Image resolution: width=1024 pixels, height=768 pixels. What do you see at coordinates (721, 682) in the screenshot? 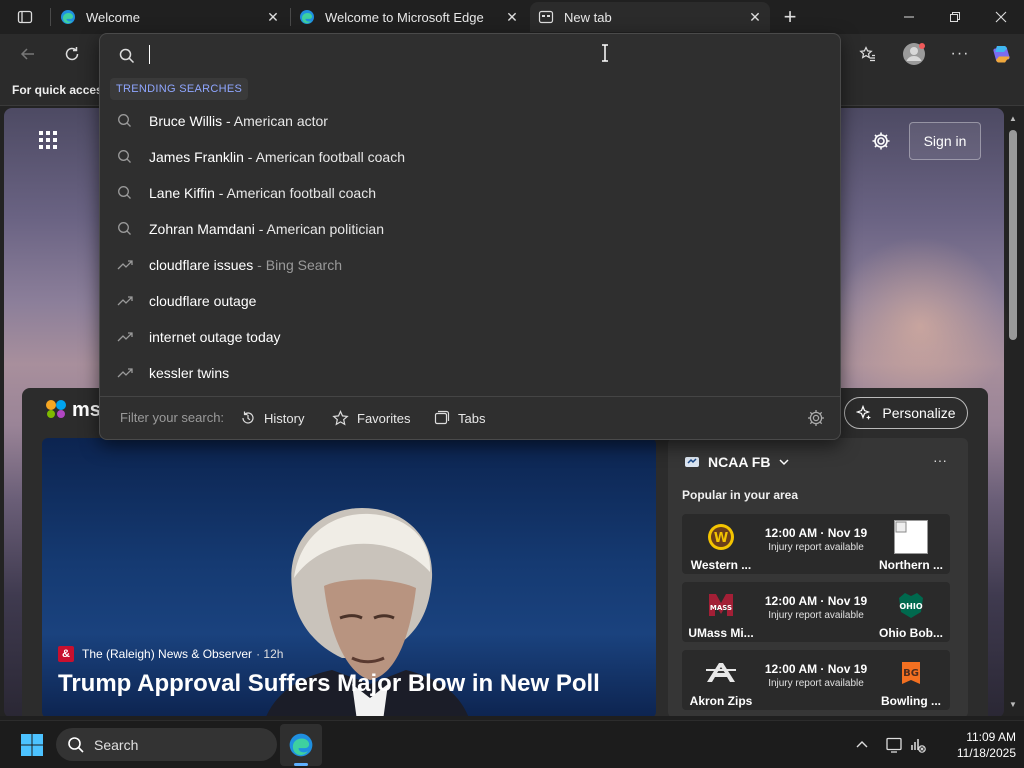
I see `team-home: Akron Zips` at bounding box center [721, 682].